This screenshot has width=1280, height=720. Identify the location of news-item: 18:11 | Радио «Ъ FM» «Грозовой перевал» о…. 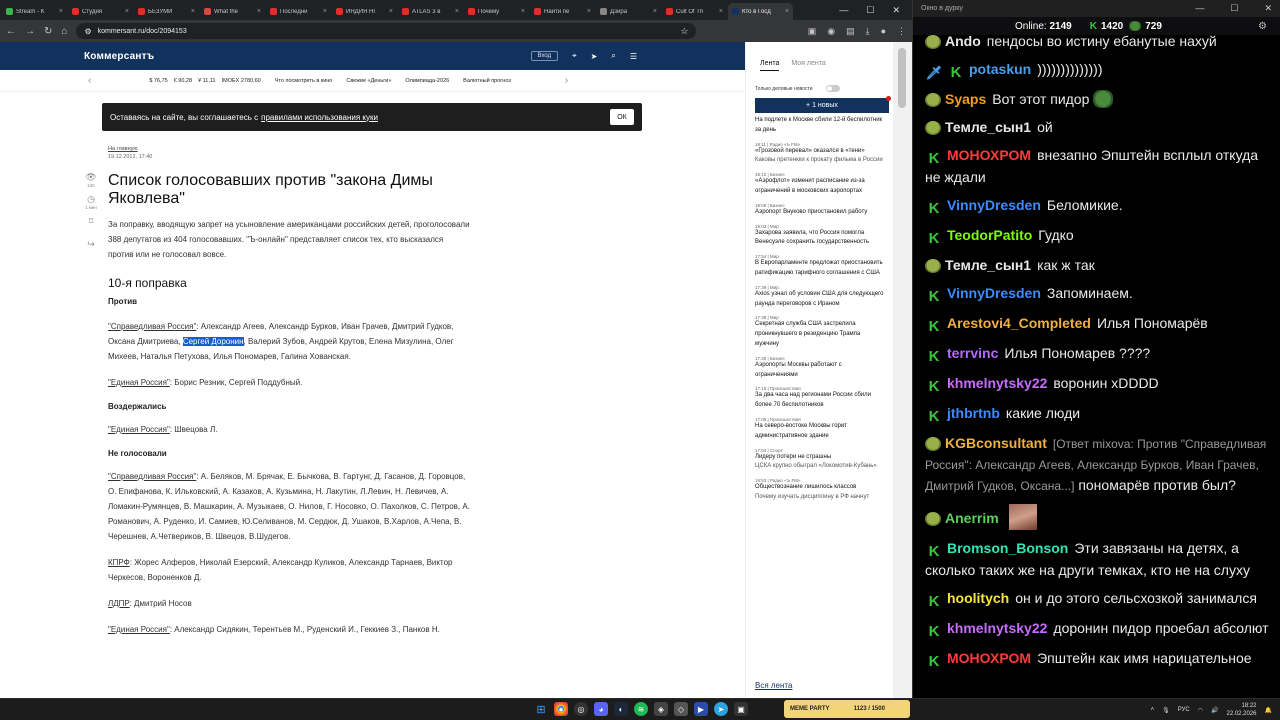
(819, 154).